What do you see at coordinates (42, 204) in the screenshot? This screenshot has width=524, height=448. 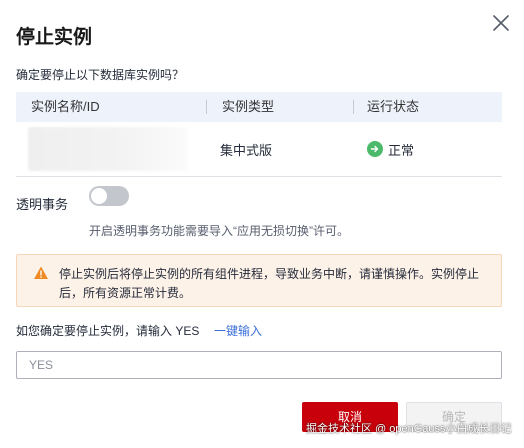 I see `transparent-transaction-label: 透明事务` at bounding box center [42, 204].